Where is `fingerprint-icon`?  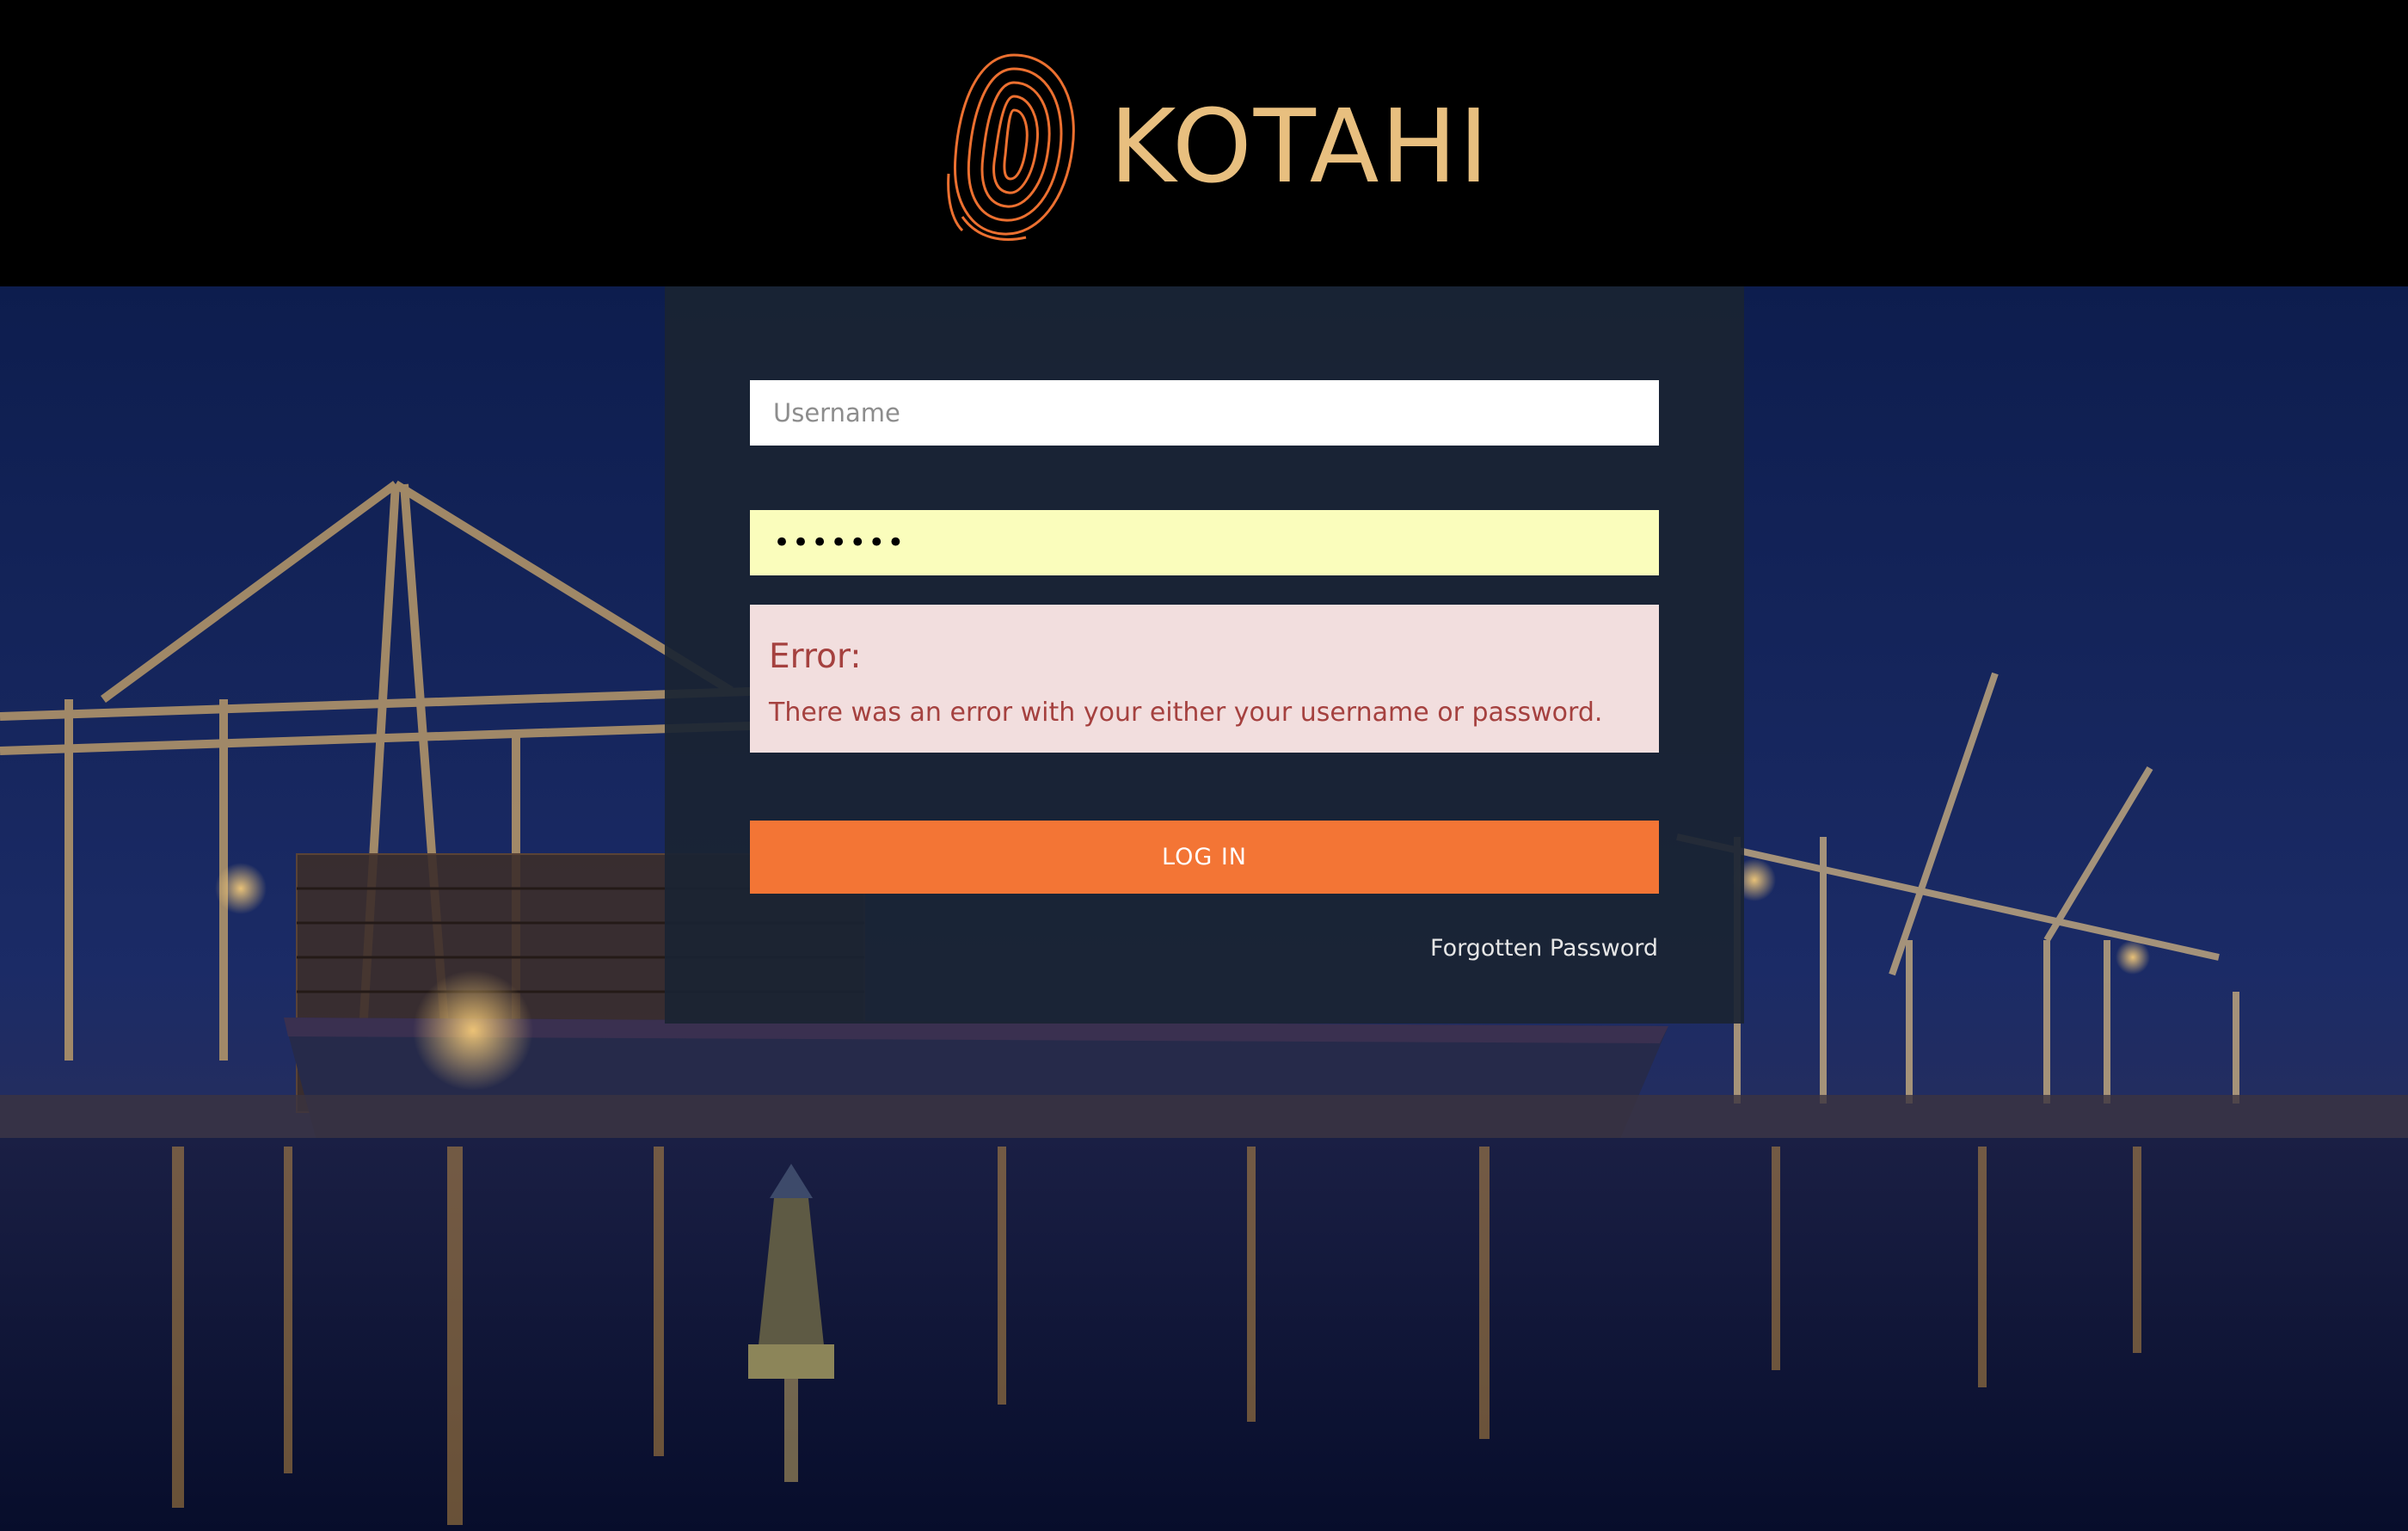 fingerprint-icon is located at coordinates (1011, 147).